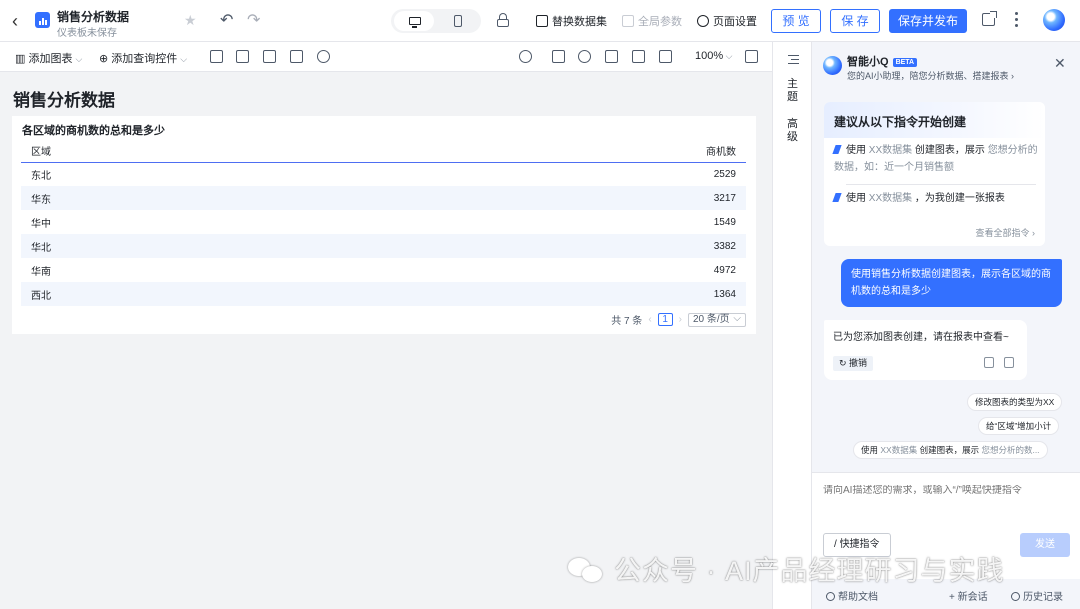 This screenshot has width=1080, height=609. I want to click on help-docs-link: 帮助文档, so click(852, 595).